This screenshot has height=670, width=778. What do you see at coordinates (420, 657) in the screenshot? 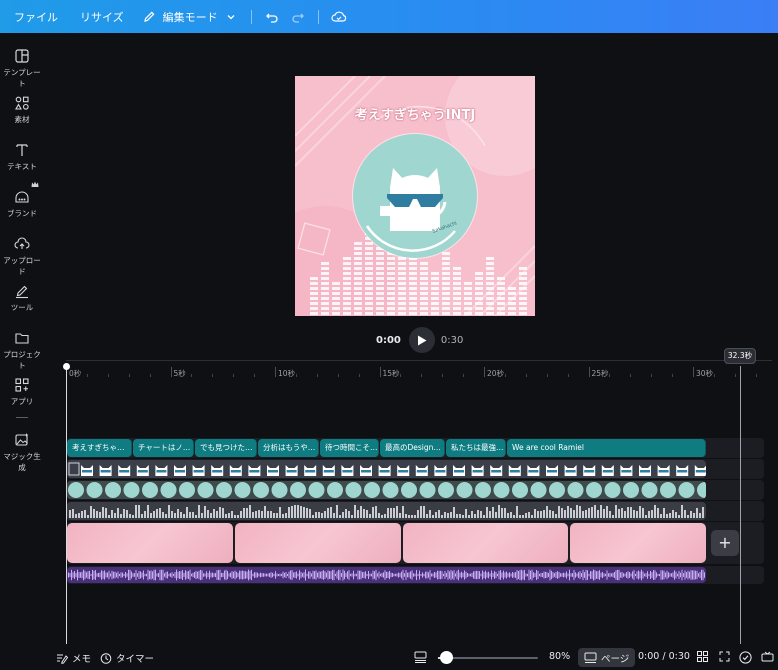
I see `thumbnail-toggle` at bounding box center [420, 657].